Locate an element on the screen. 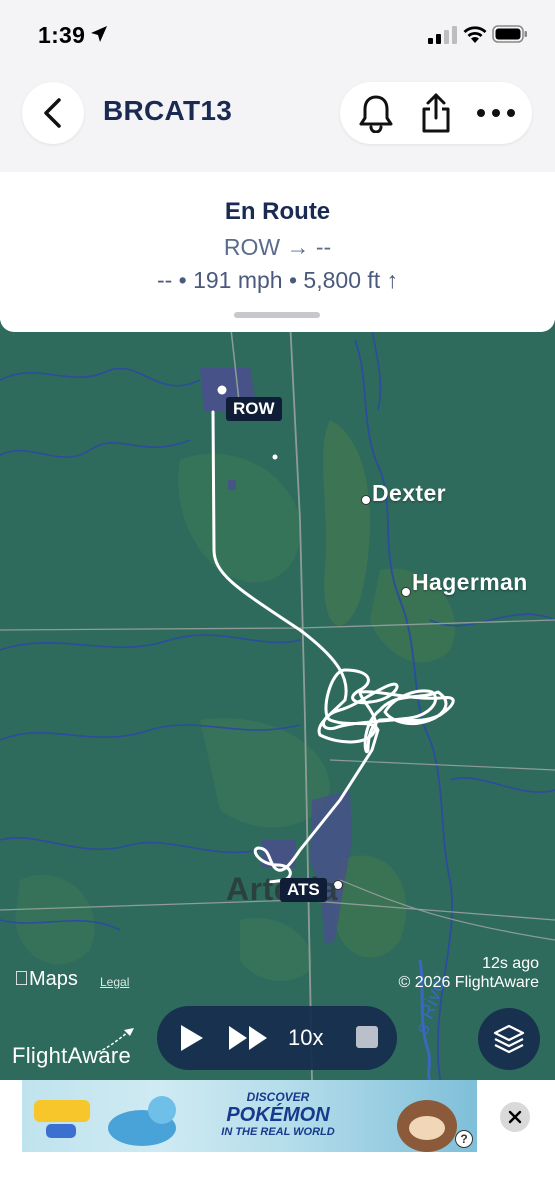 The height and width of the screenshot is (1200, 555). share-icon is located at coordinates (436, 113).